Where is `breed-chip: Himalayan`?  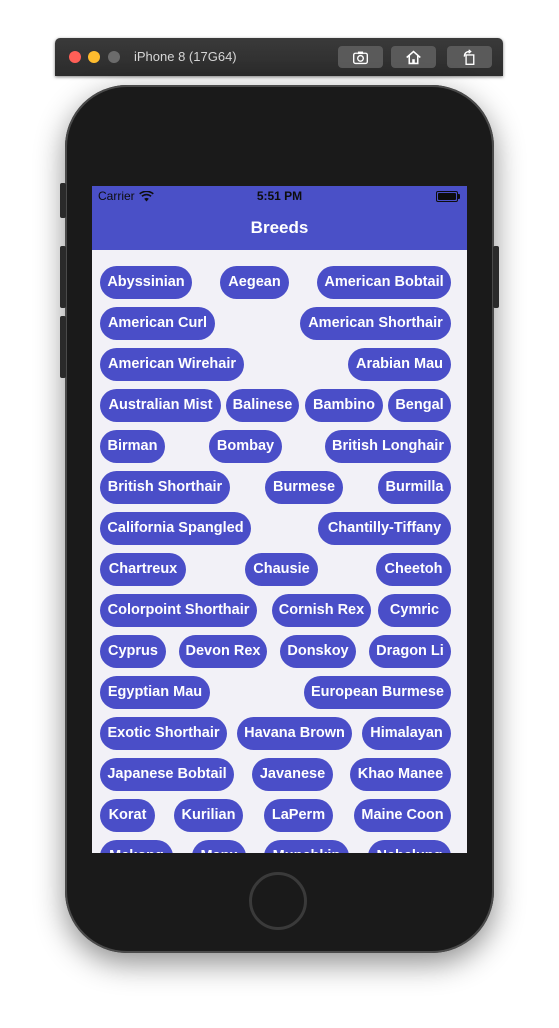 breed-chip: Himalayan is located at coordinates (406, 733).